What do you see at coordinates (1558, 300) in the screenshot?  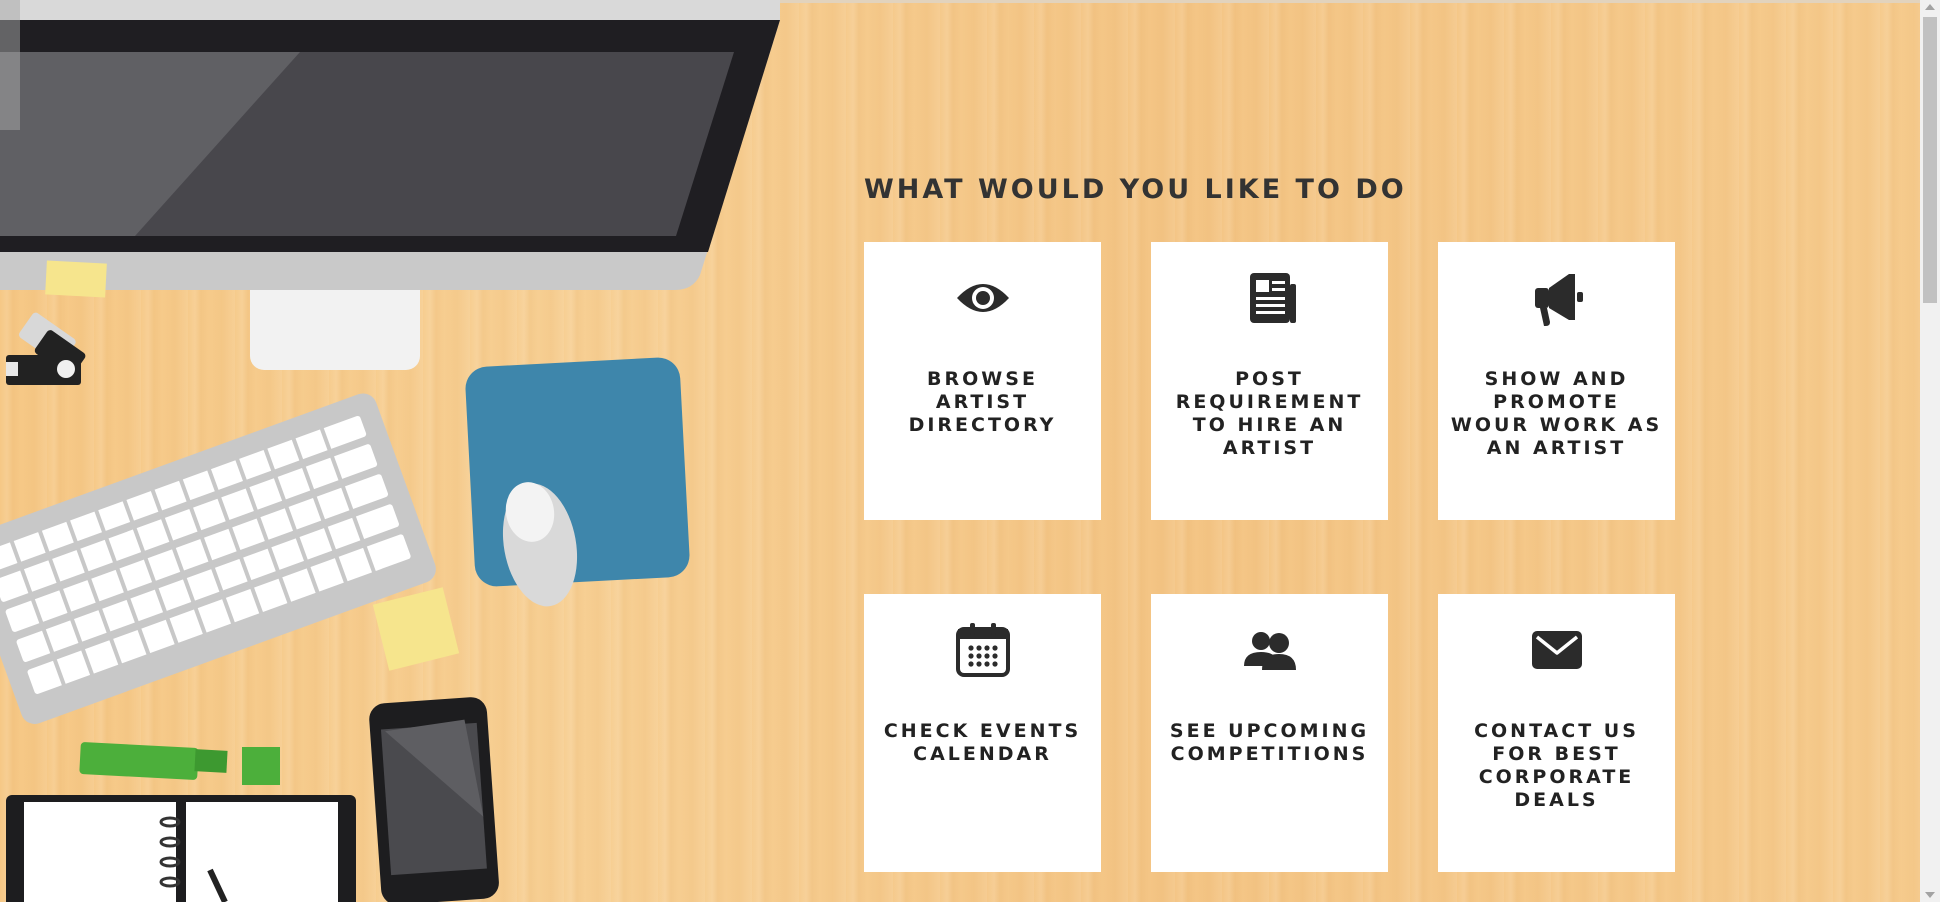 I see `megaphone-icon` at bounding box center [1558, 300].